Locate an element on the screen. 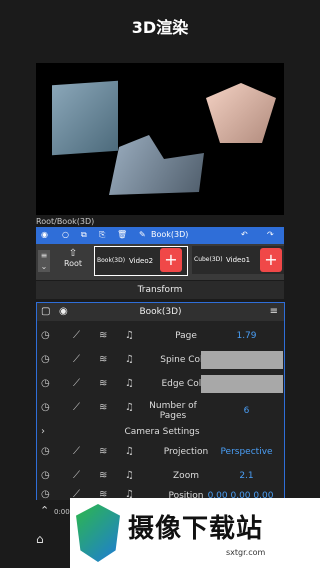 This screenshot has height=568, width=320. property-row-zoom: ◷ ⟋ ≋ ♫ Zoom 2.1 is located at coordinates (160, 477).